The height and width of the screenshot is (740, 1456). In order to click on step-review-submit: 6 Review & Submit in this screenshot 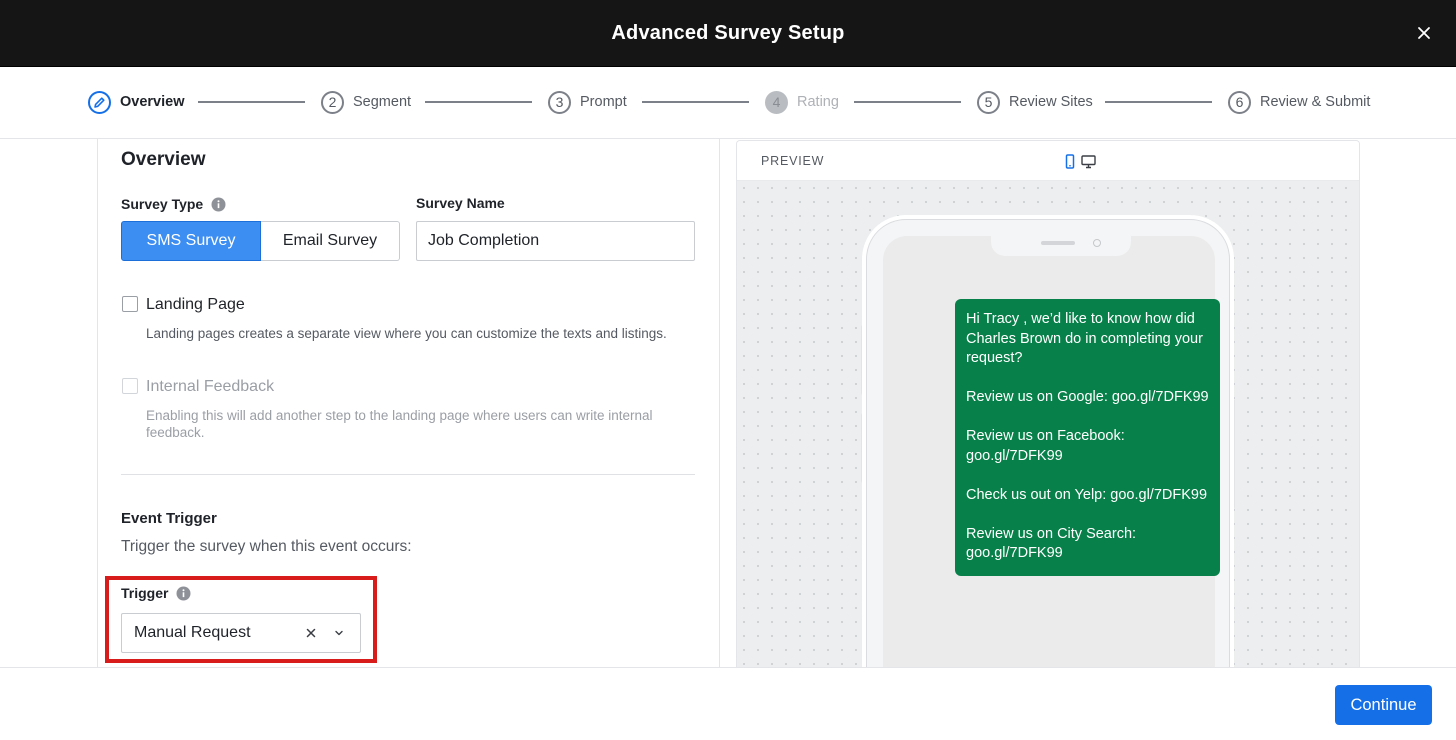, I will do `click(1299, 102)`.